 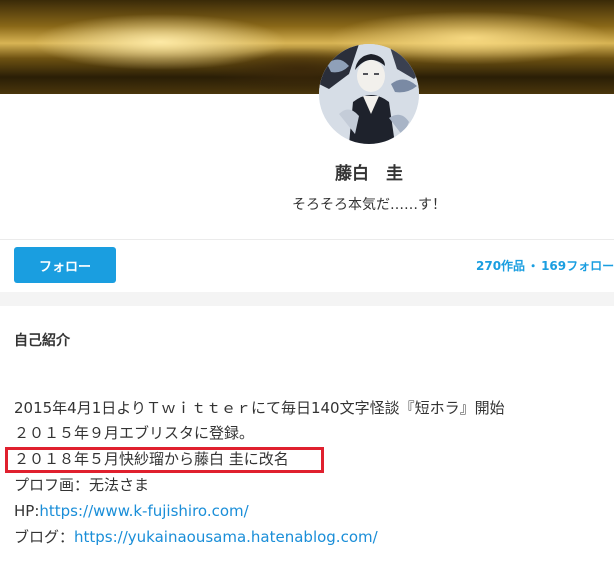 I want to click on intro-line: プロフ画：无法さま, so click(x=82, y=485).